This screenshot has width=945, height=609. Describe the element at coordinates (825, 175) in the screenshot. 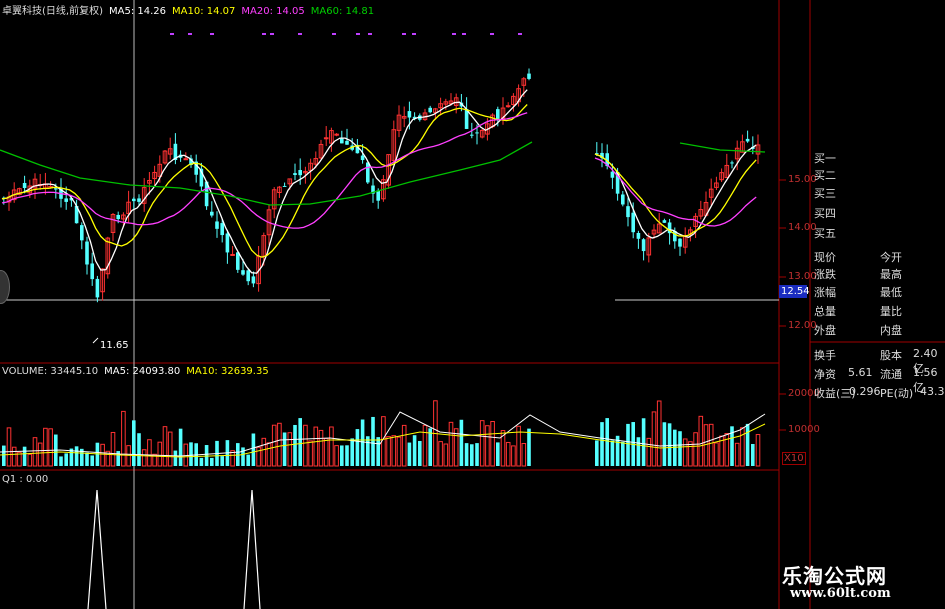

I see `bid-2: 买二` at that location.